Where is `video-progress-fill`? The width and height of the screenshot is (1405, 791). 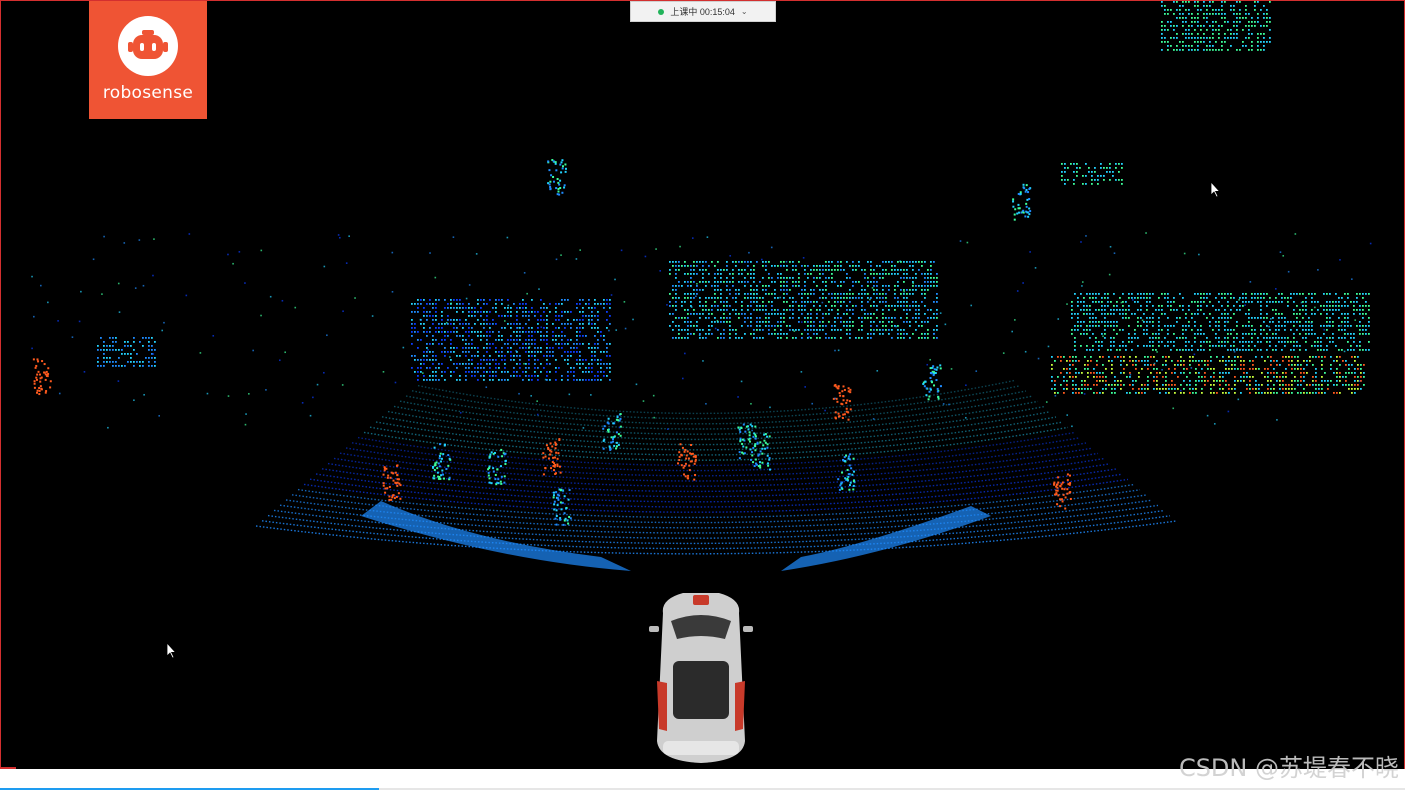
video-progress-fill is located at coordinates (190, 789).